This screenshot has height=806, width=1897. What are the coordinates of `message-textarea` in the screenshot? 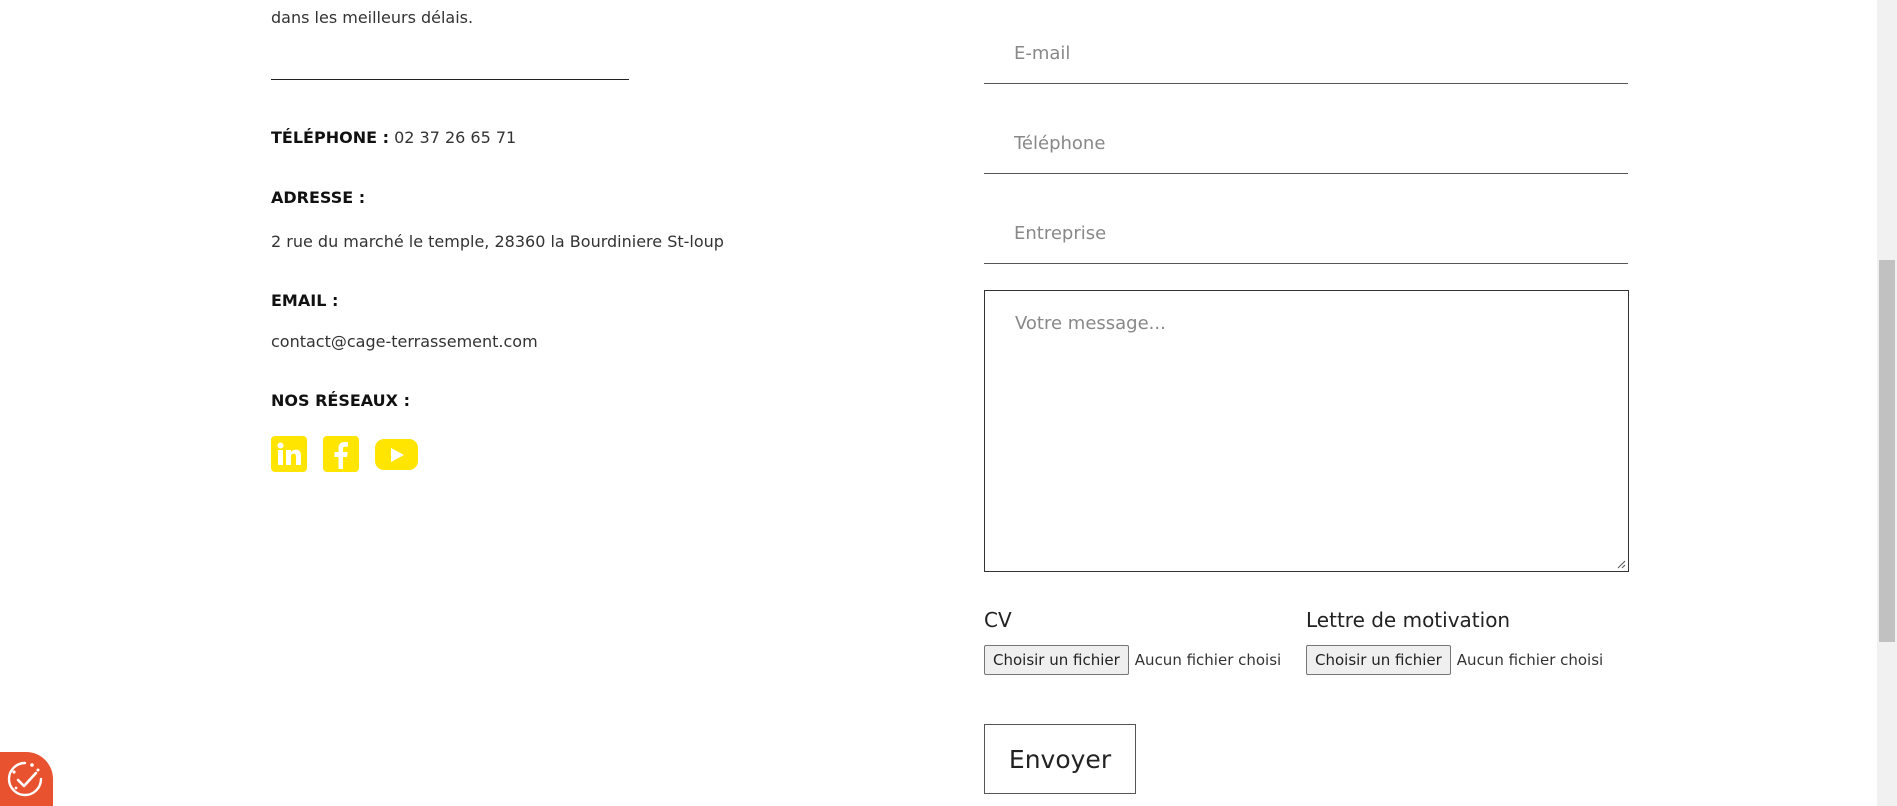 It's located at (1306, 431).